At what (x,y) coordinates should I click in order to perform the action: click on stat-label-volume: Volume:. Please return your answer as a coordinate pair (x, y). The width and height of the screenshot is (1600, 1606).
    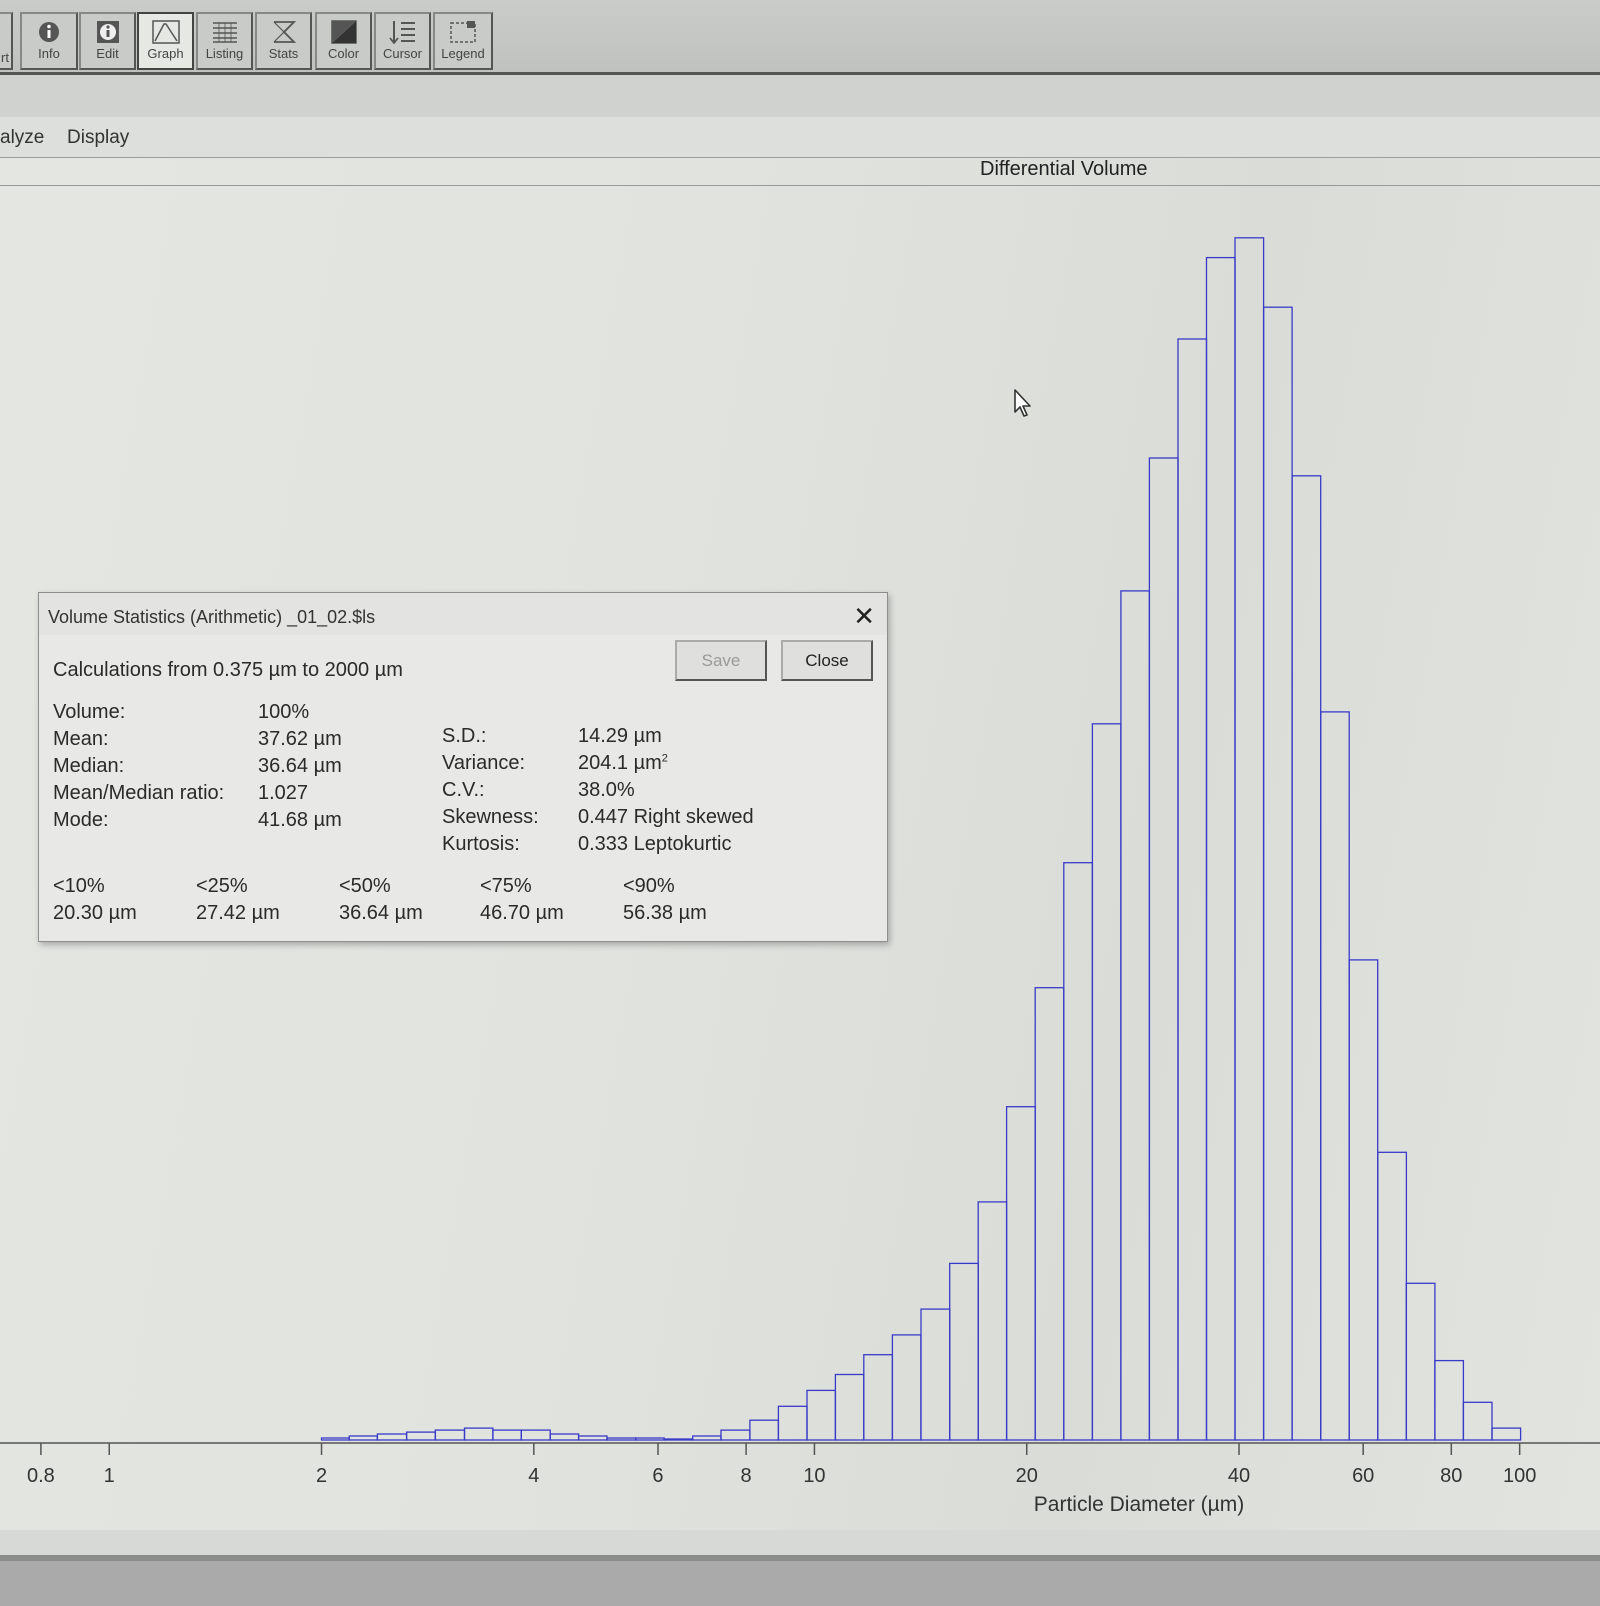
    Looking at the image, I should click on (89, 712).